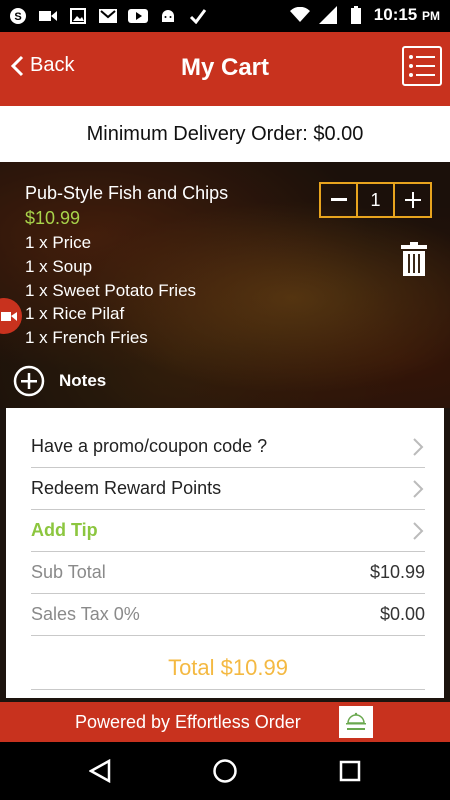 The image size is (450, 800). What do you see at coordinates (406, 14) in the screenshot?
I see `clock: 10:15 PM` at bounding box center [406, 14].